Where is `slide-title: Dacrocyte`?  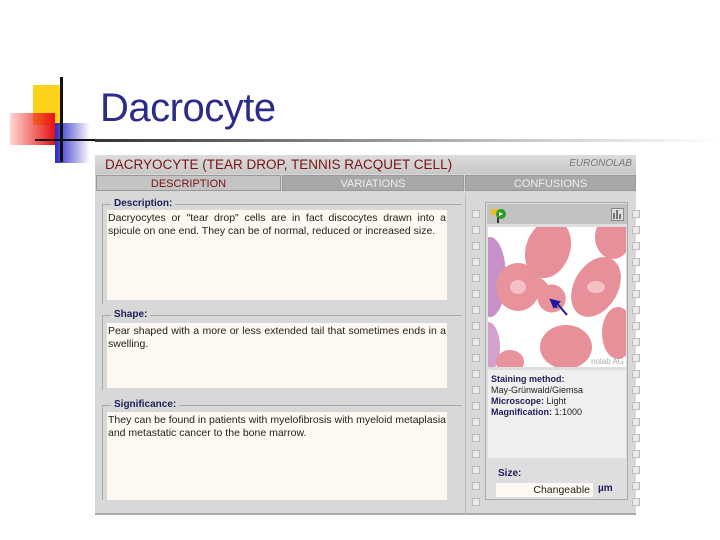
slide-title: Dacrocyte is located at coordinates (188, 108).